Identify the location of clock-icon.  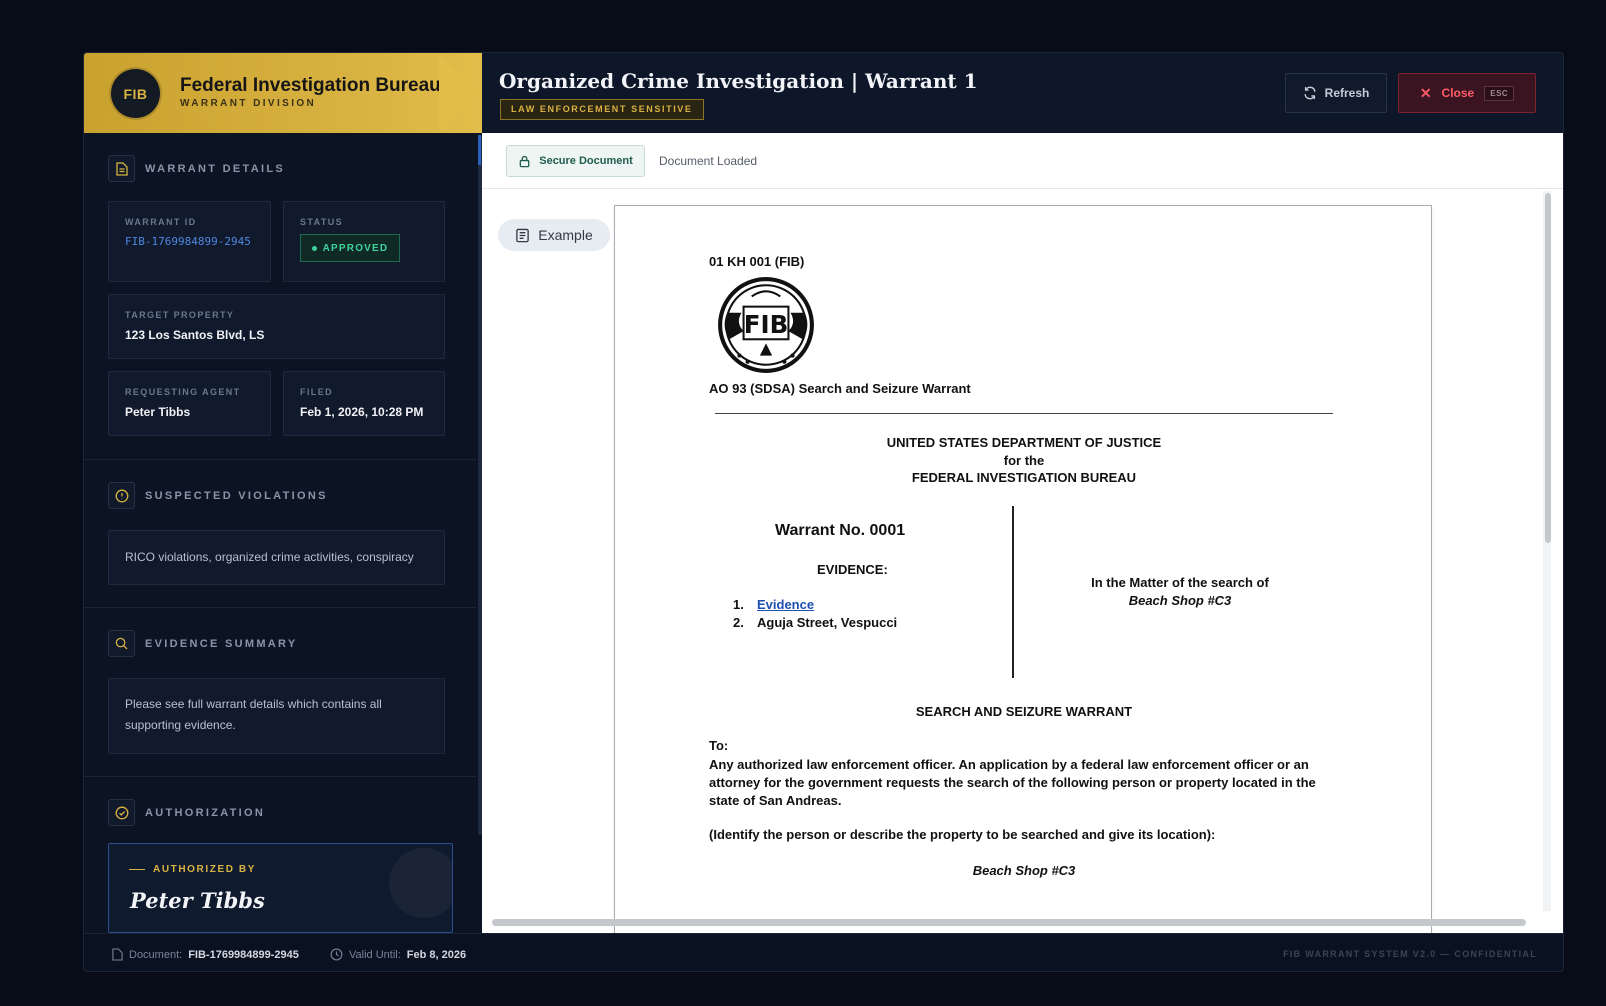
(336, 954).